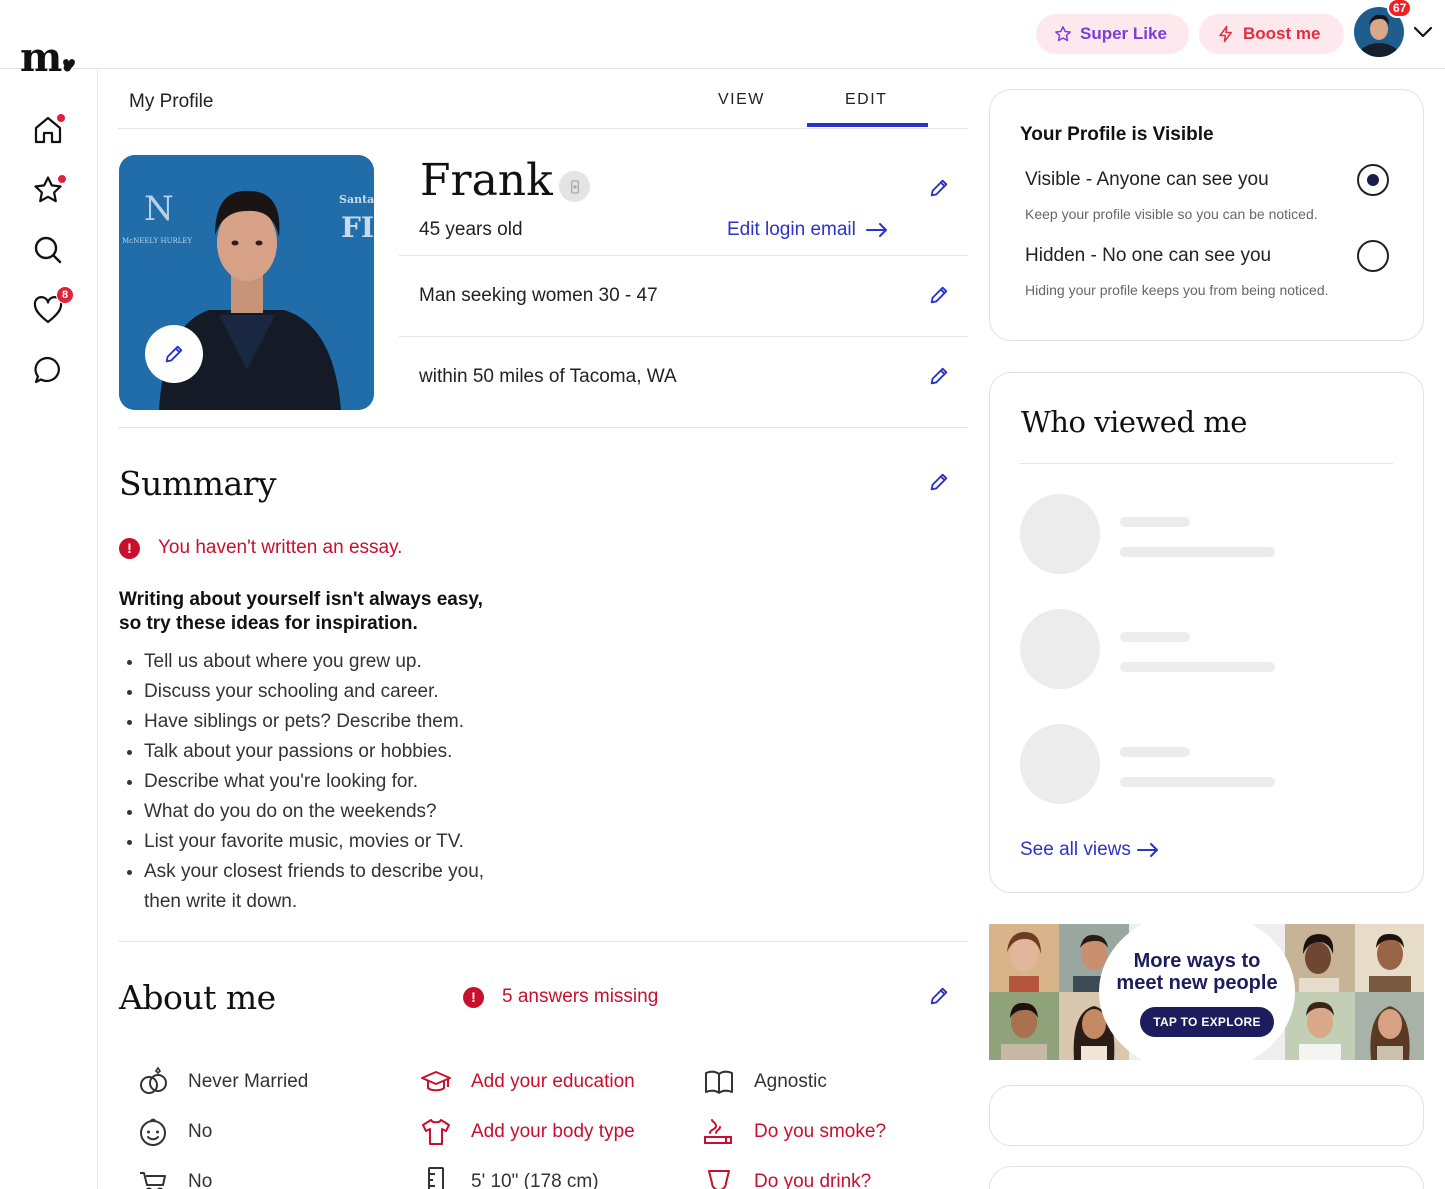  Describe the element at coordinates (198, 483) in the screenshot. I see `summary-heading: Summary` at that location.